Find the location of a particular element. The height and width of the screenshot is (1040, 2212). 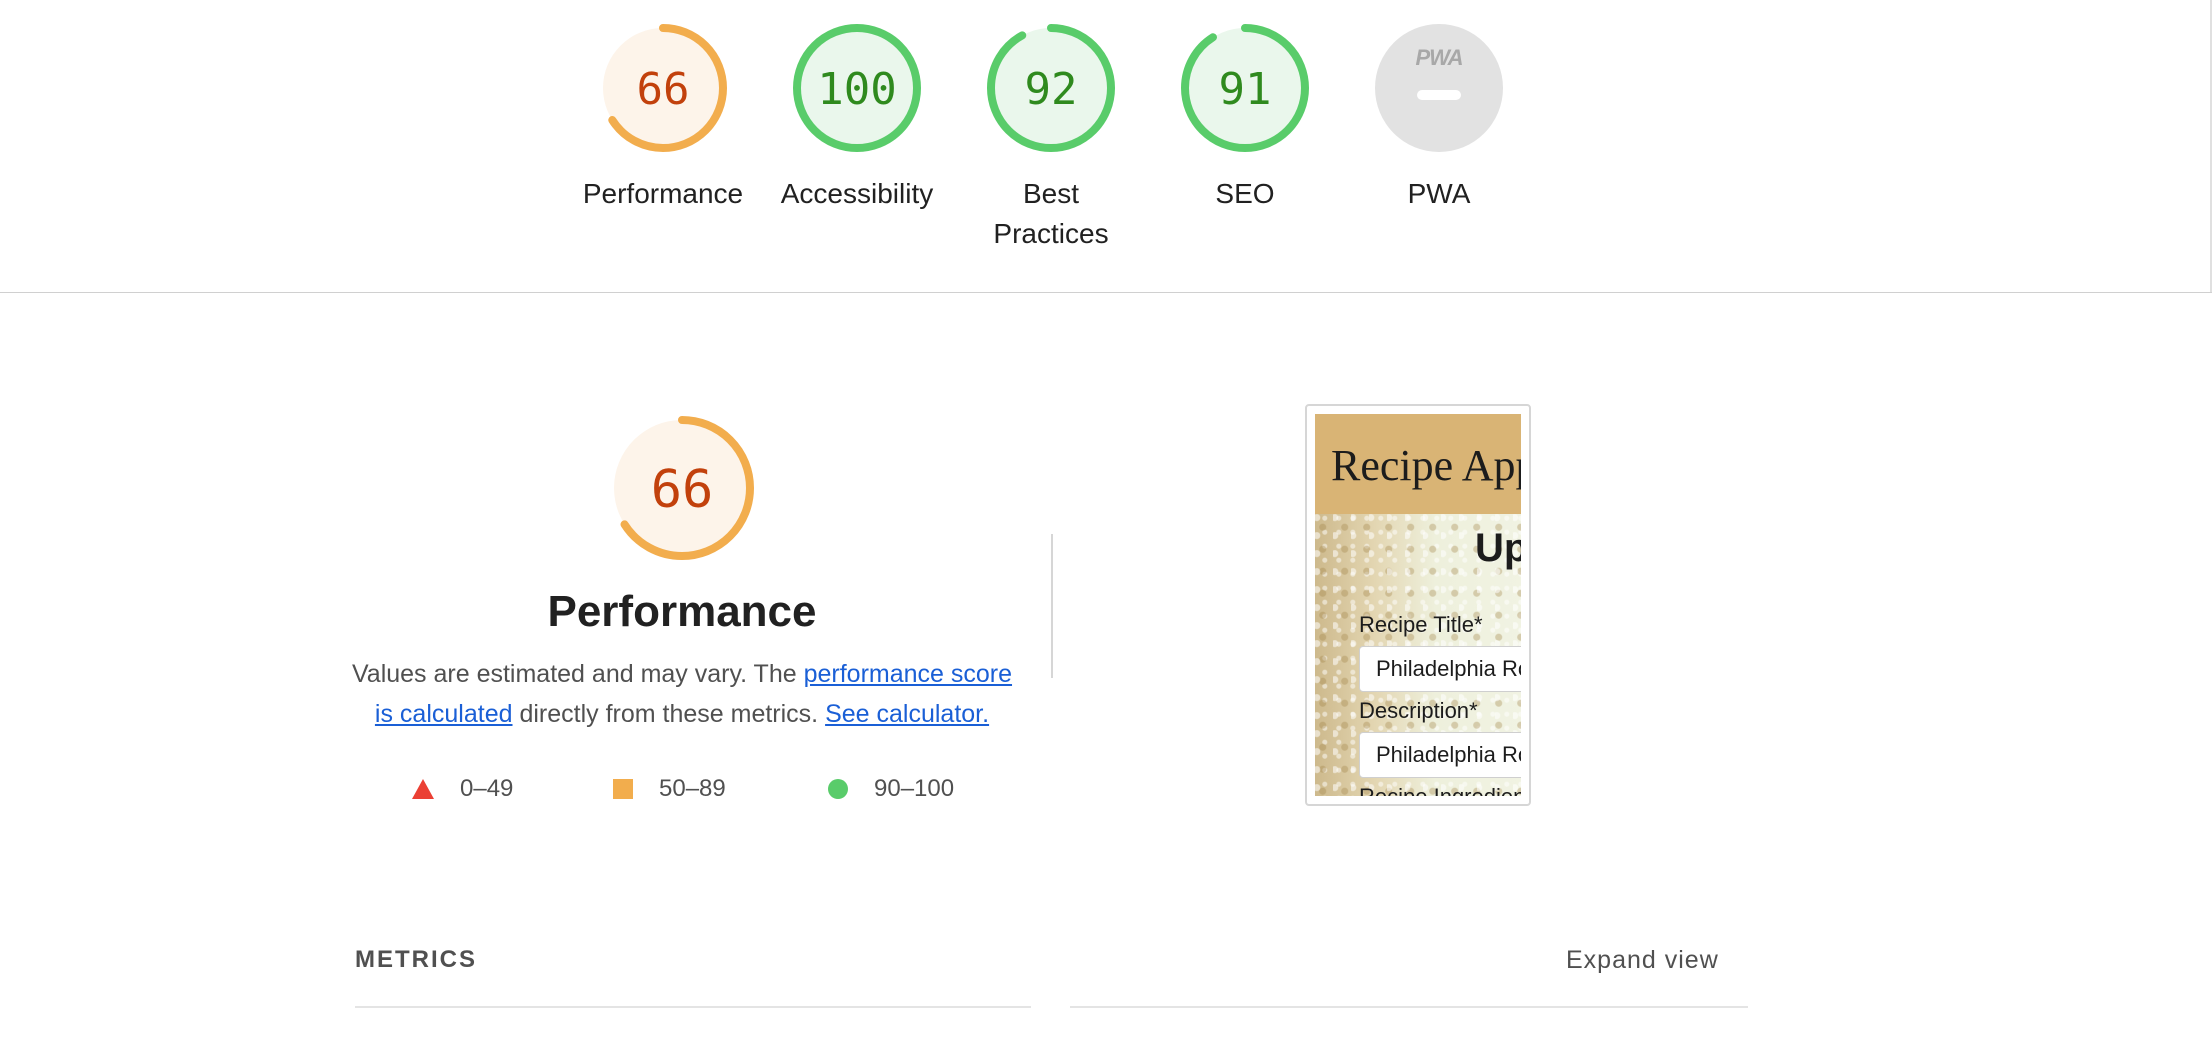

gauge-seo-score: 91 is located at coordinates (1245, 89).